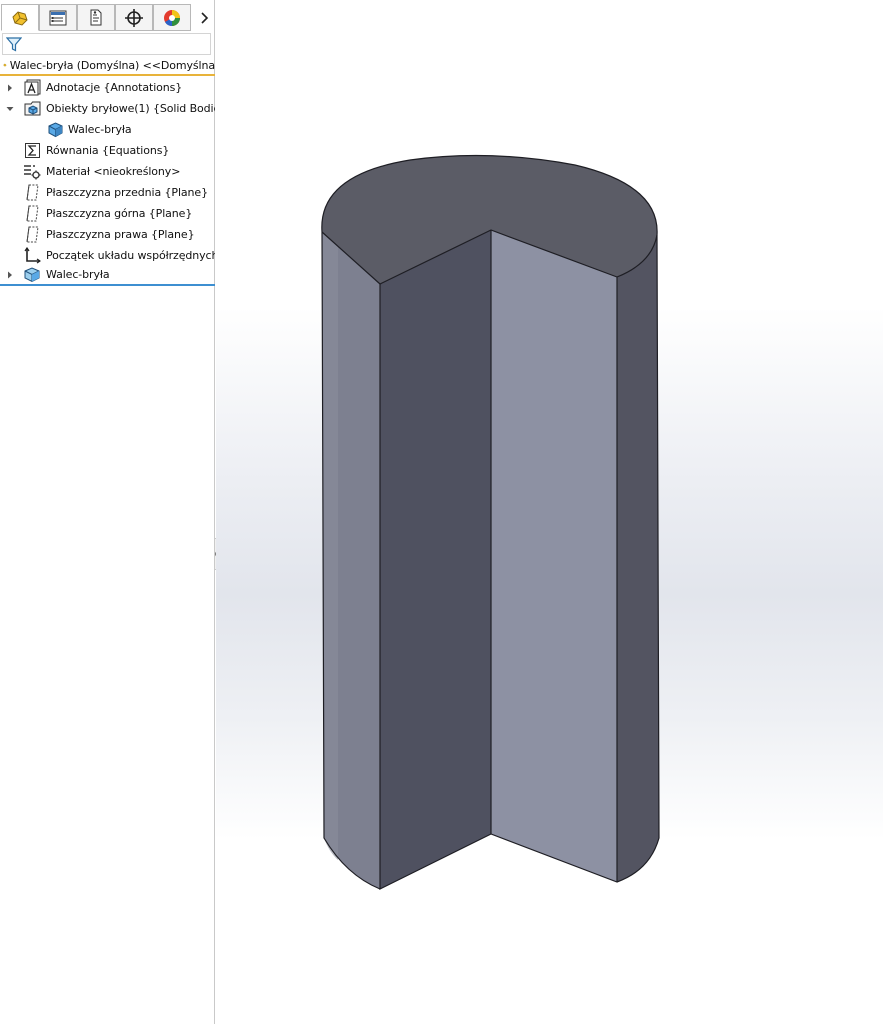 The height and width of the screenshot is (1024, 883). What do you see at coordinates (120, 234) in the screenshot?
I see `tree-item-label: Płaszczyzna prawa {Plane}` at bounding box center [120, 234].